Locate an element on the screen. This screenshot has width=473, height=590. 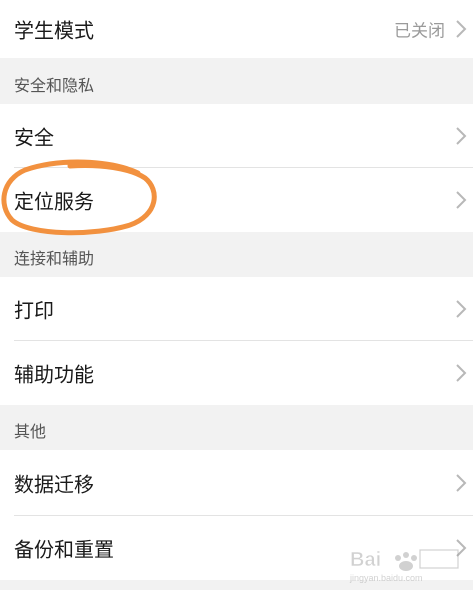
backup-reset-label: 备份和重置 is located at coordinates (64, 549).